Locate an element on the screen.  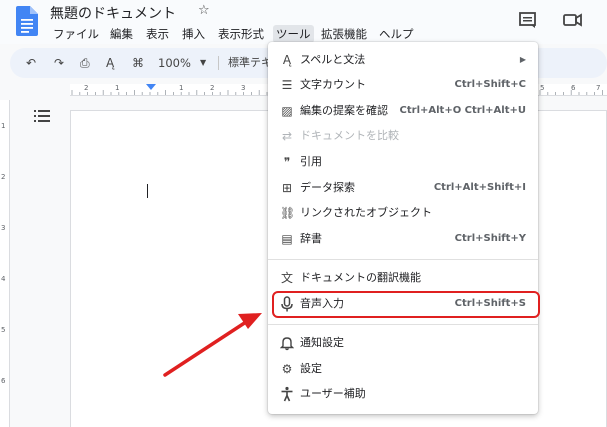
menu-item-label: 文字カウント is located at coordinates (333, 84).